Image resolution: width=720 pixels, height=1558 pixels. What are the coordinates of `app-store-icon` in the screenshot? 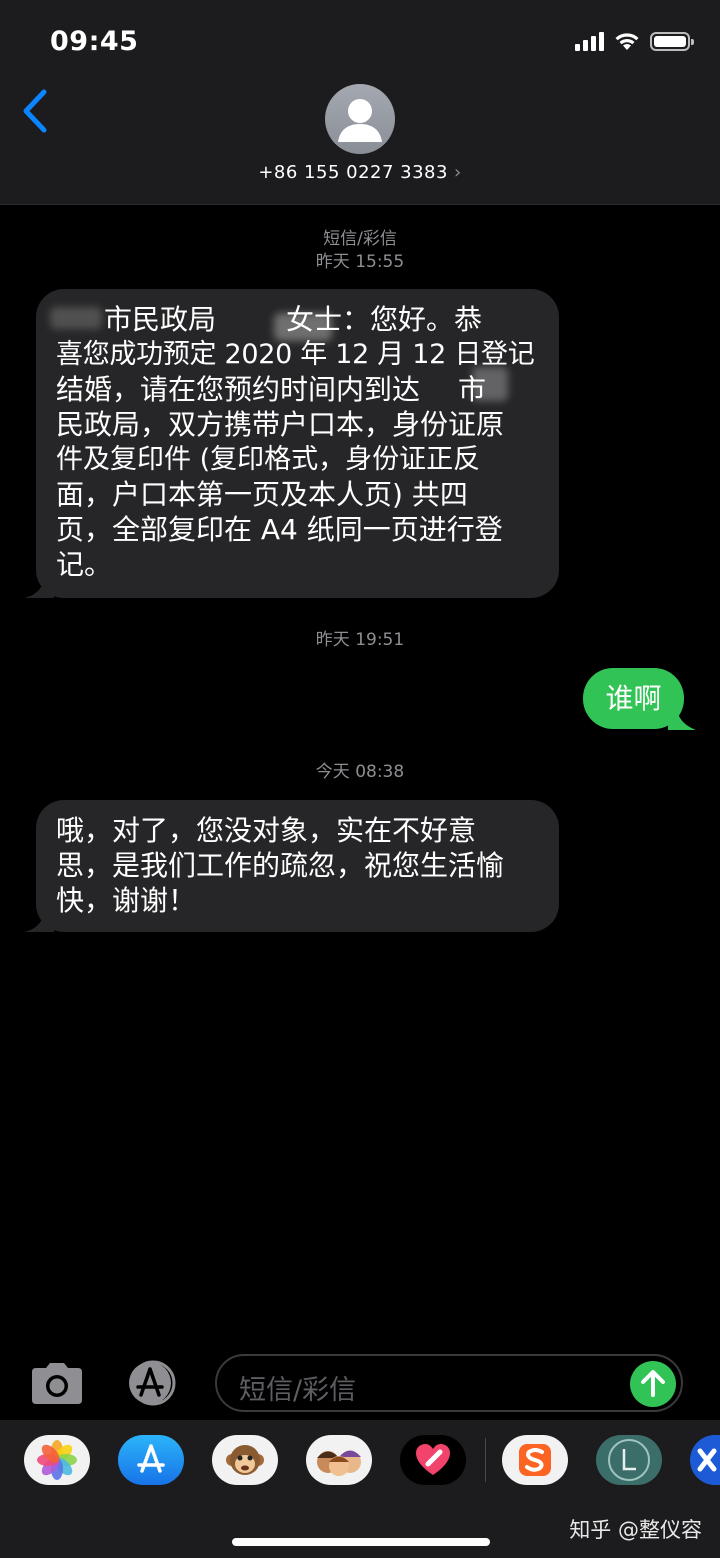 It's located at (151, 1460).